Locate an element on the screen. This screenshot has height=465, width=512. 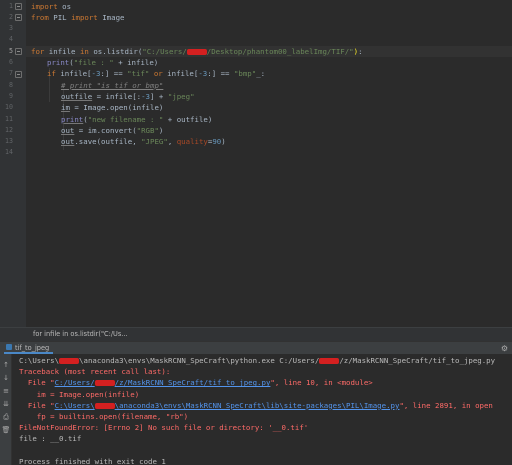
line-number: 13 is located at coordinates (9, 141).